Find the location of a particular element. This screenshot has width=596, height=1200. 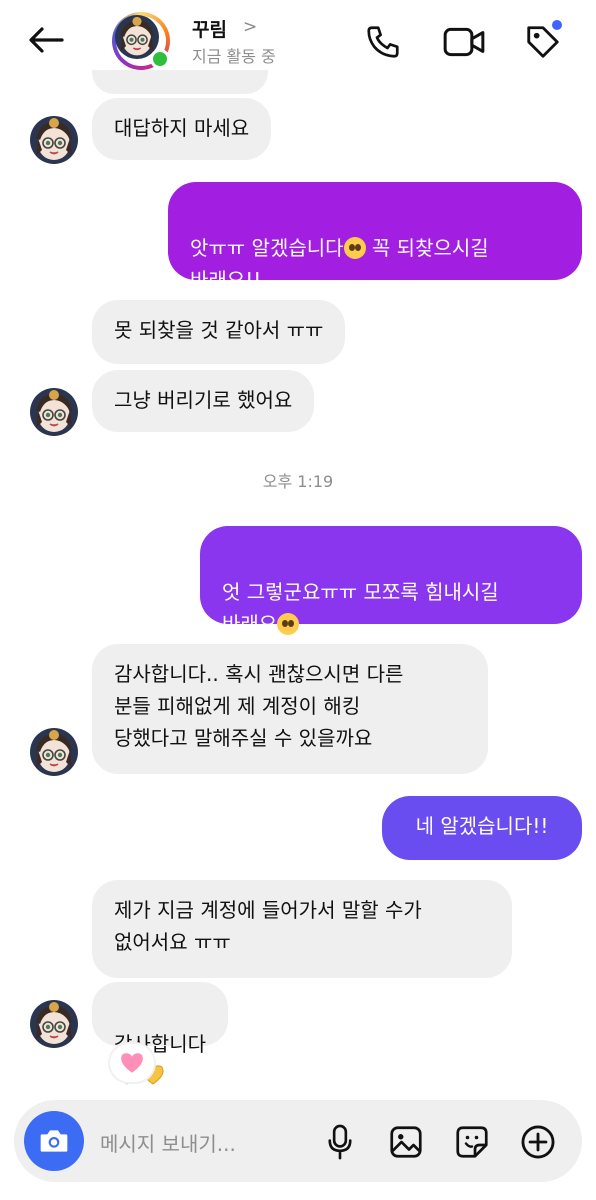

gallery-button is located at coordinates (406, 1142).